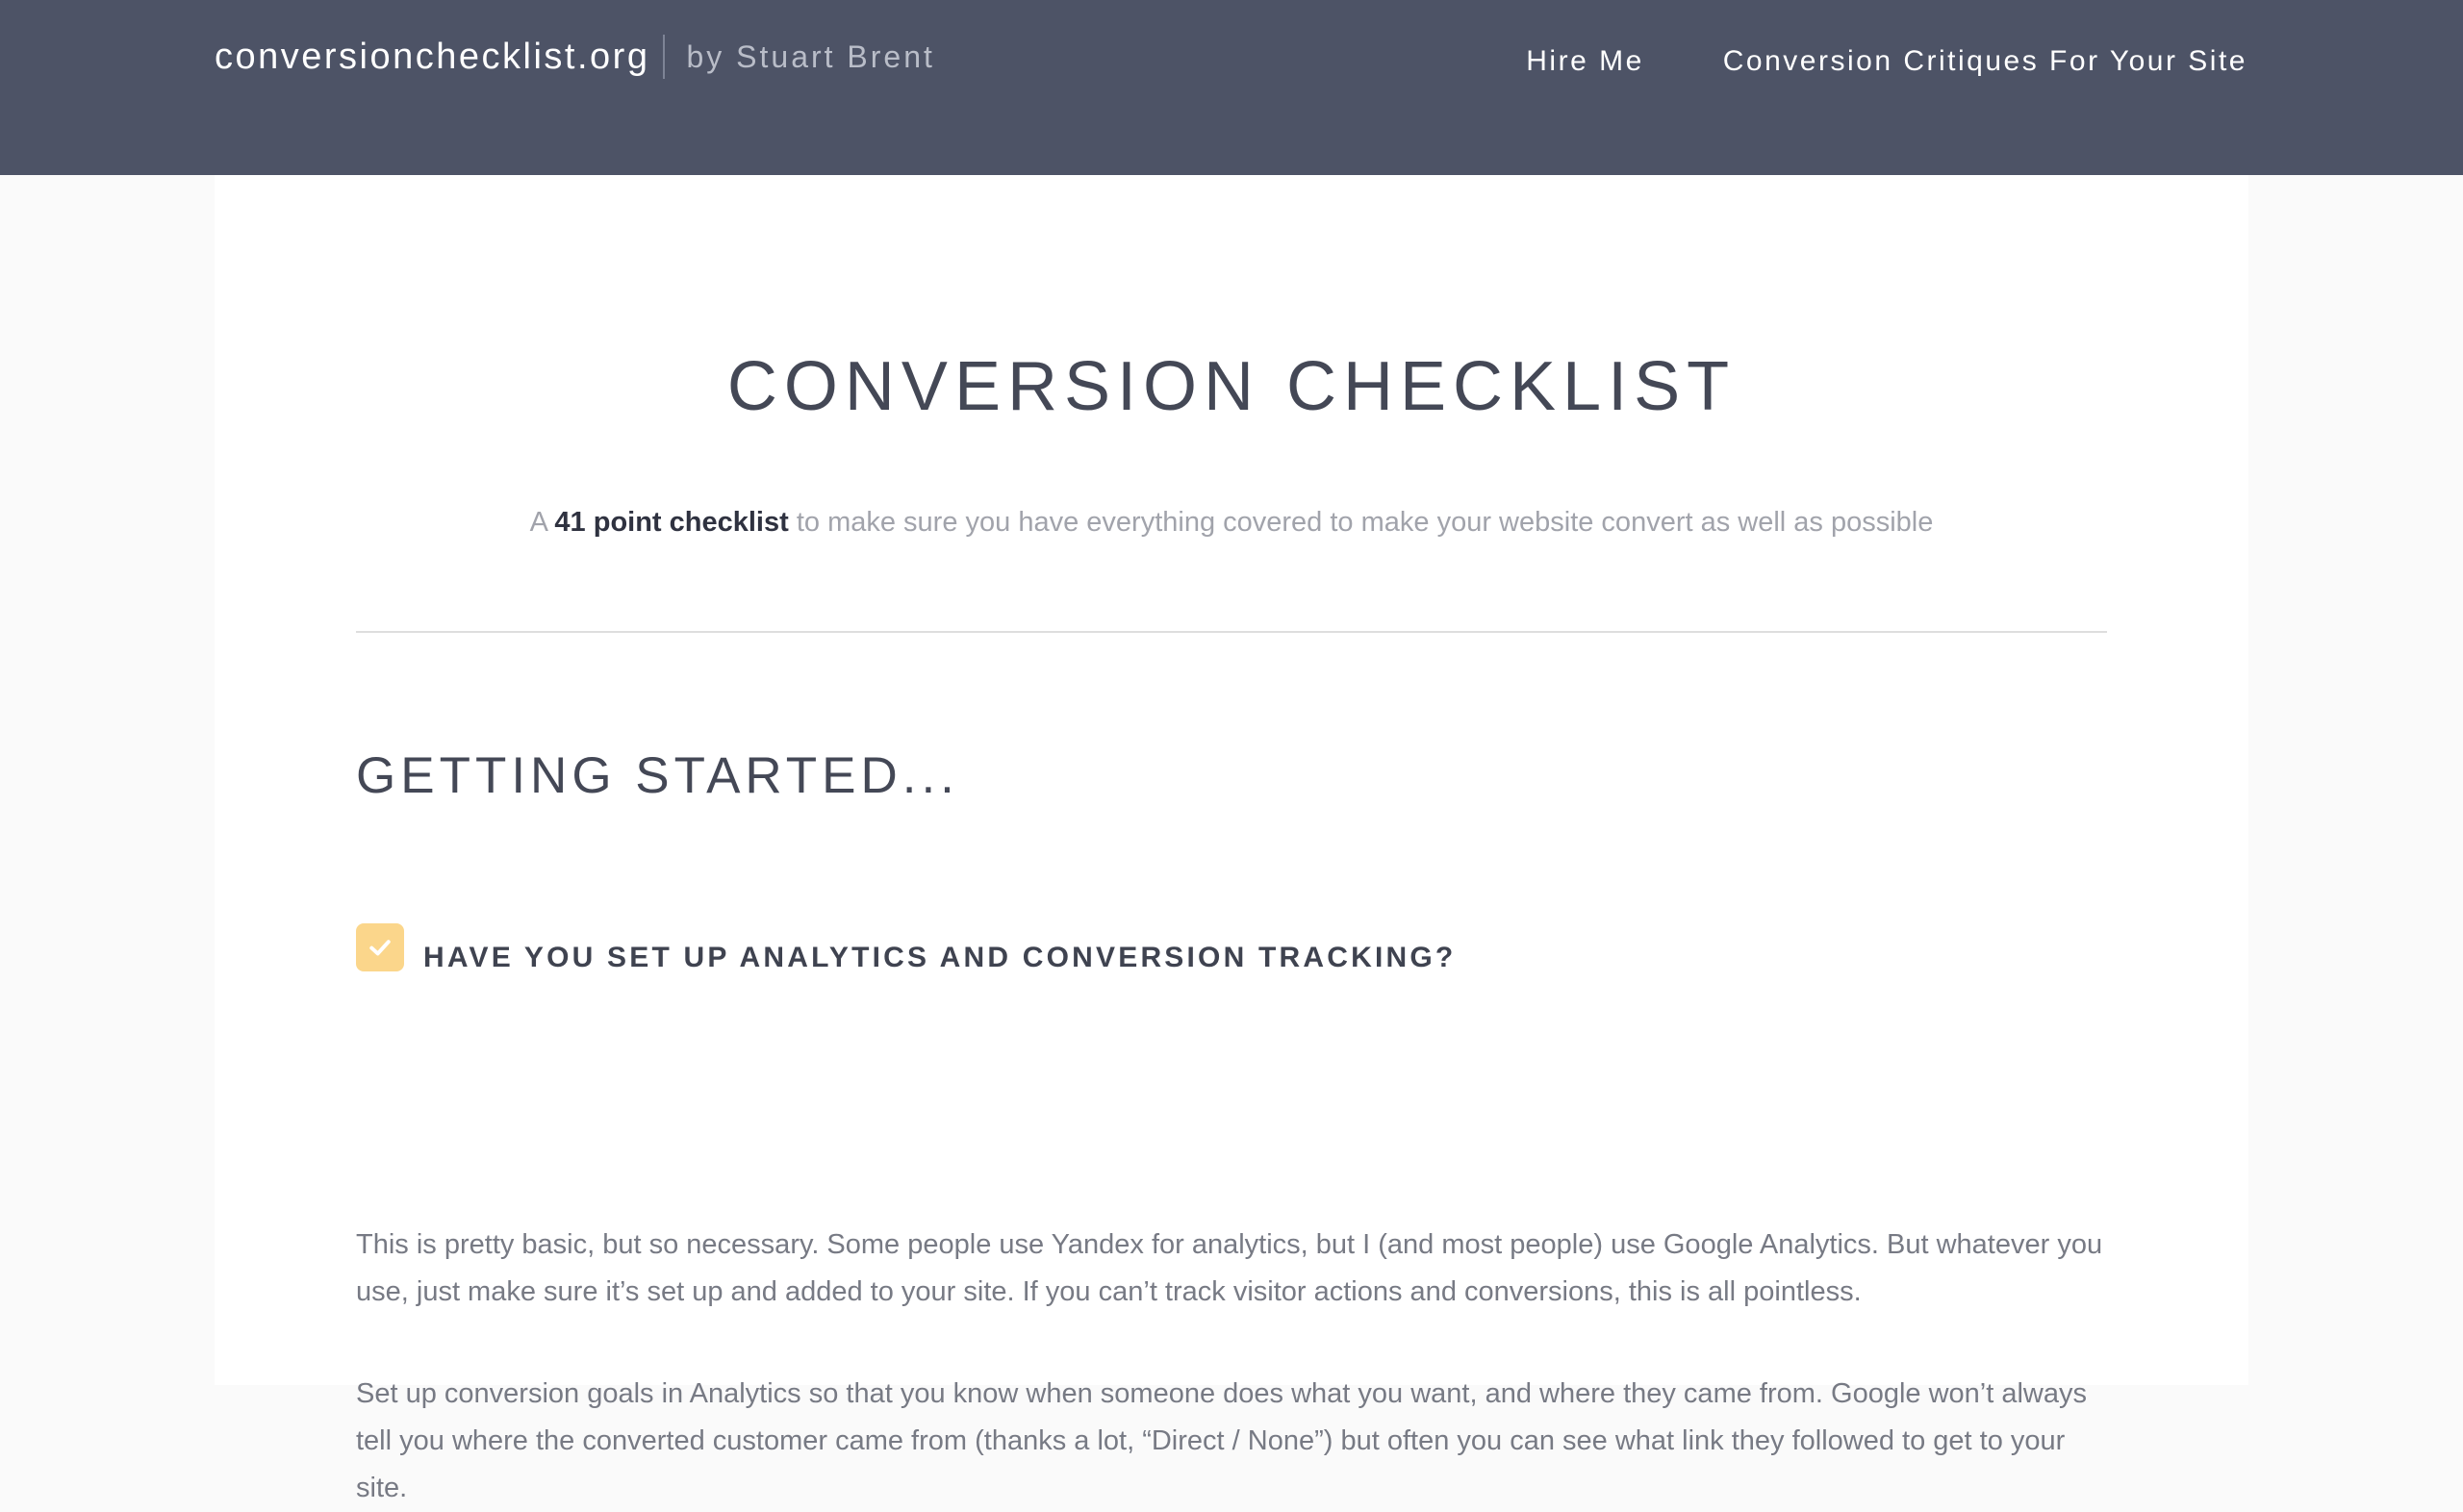  I want to click on checkbox-checked, so click(380, 947).